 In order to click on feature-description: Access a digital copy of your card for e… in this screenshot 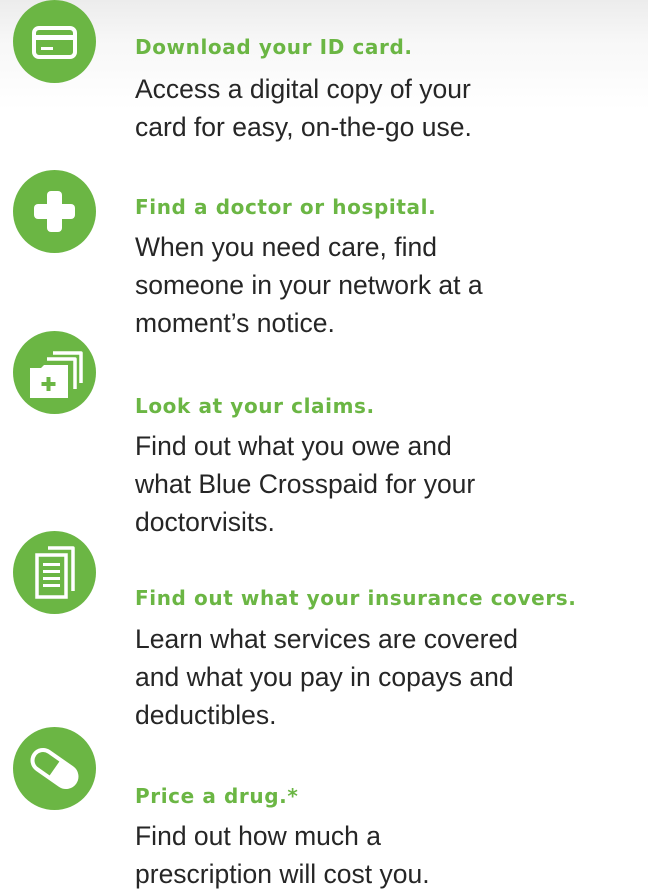, I will do `click(303, 108)`.